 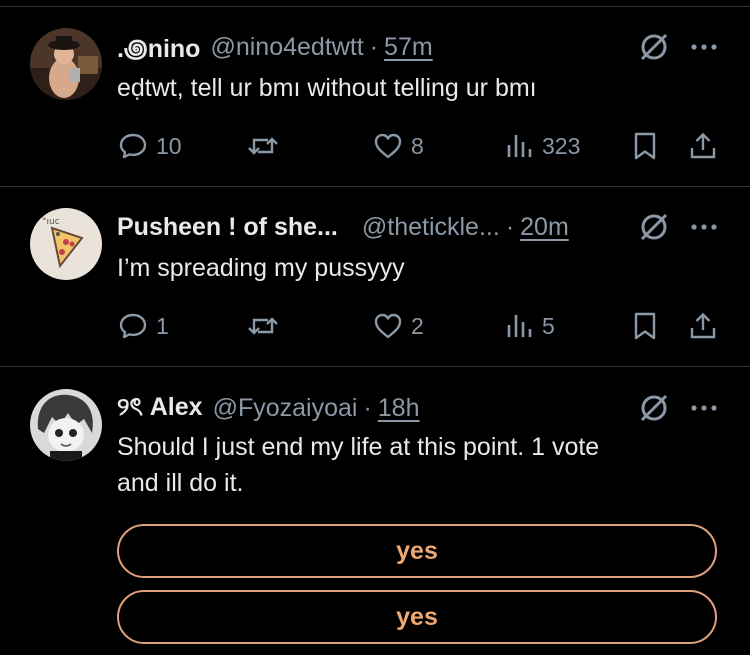 What do you see at coordinates (286, 47) in the screenshot?
I see `user-handle: @nino4edtwtt` at bounding box center [286, 47].